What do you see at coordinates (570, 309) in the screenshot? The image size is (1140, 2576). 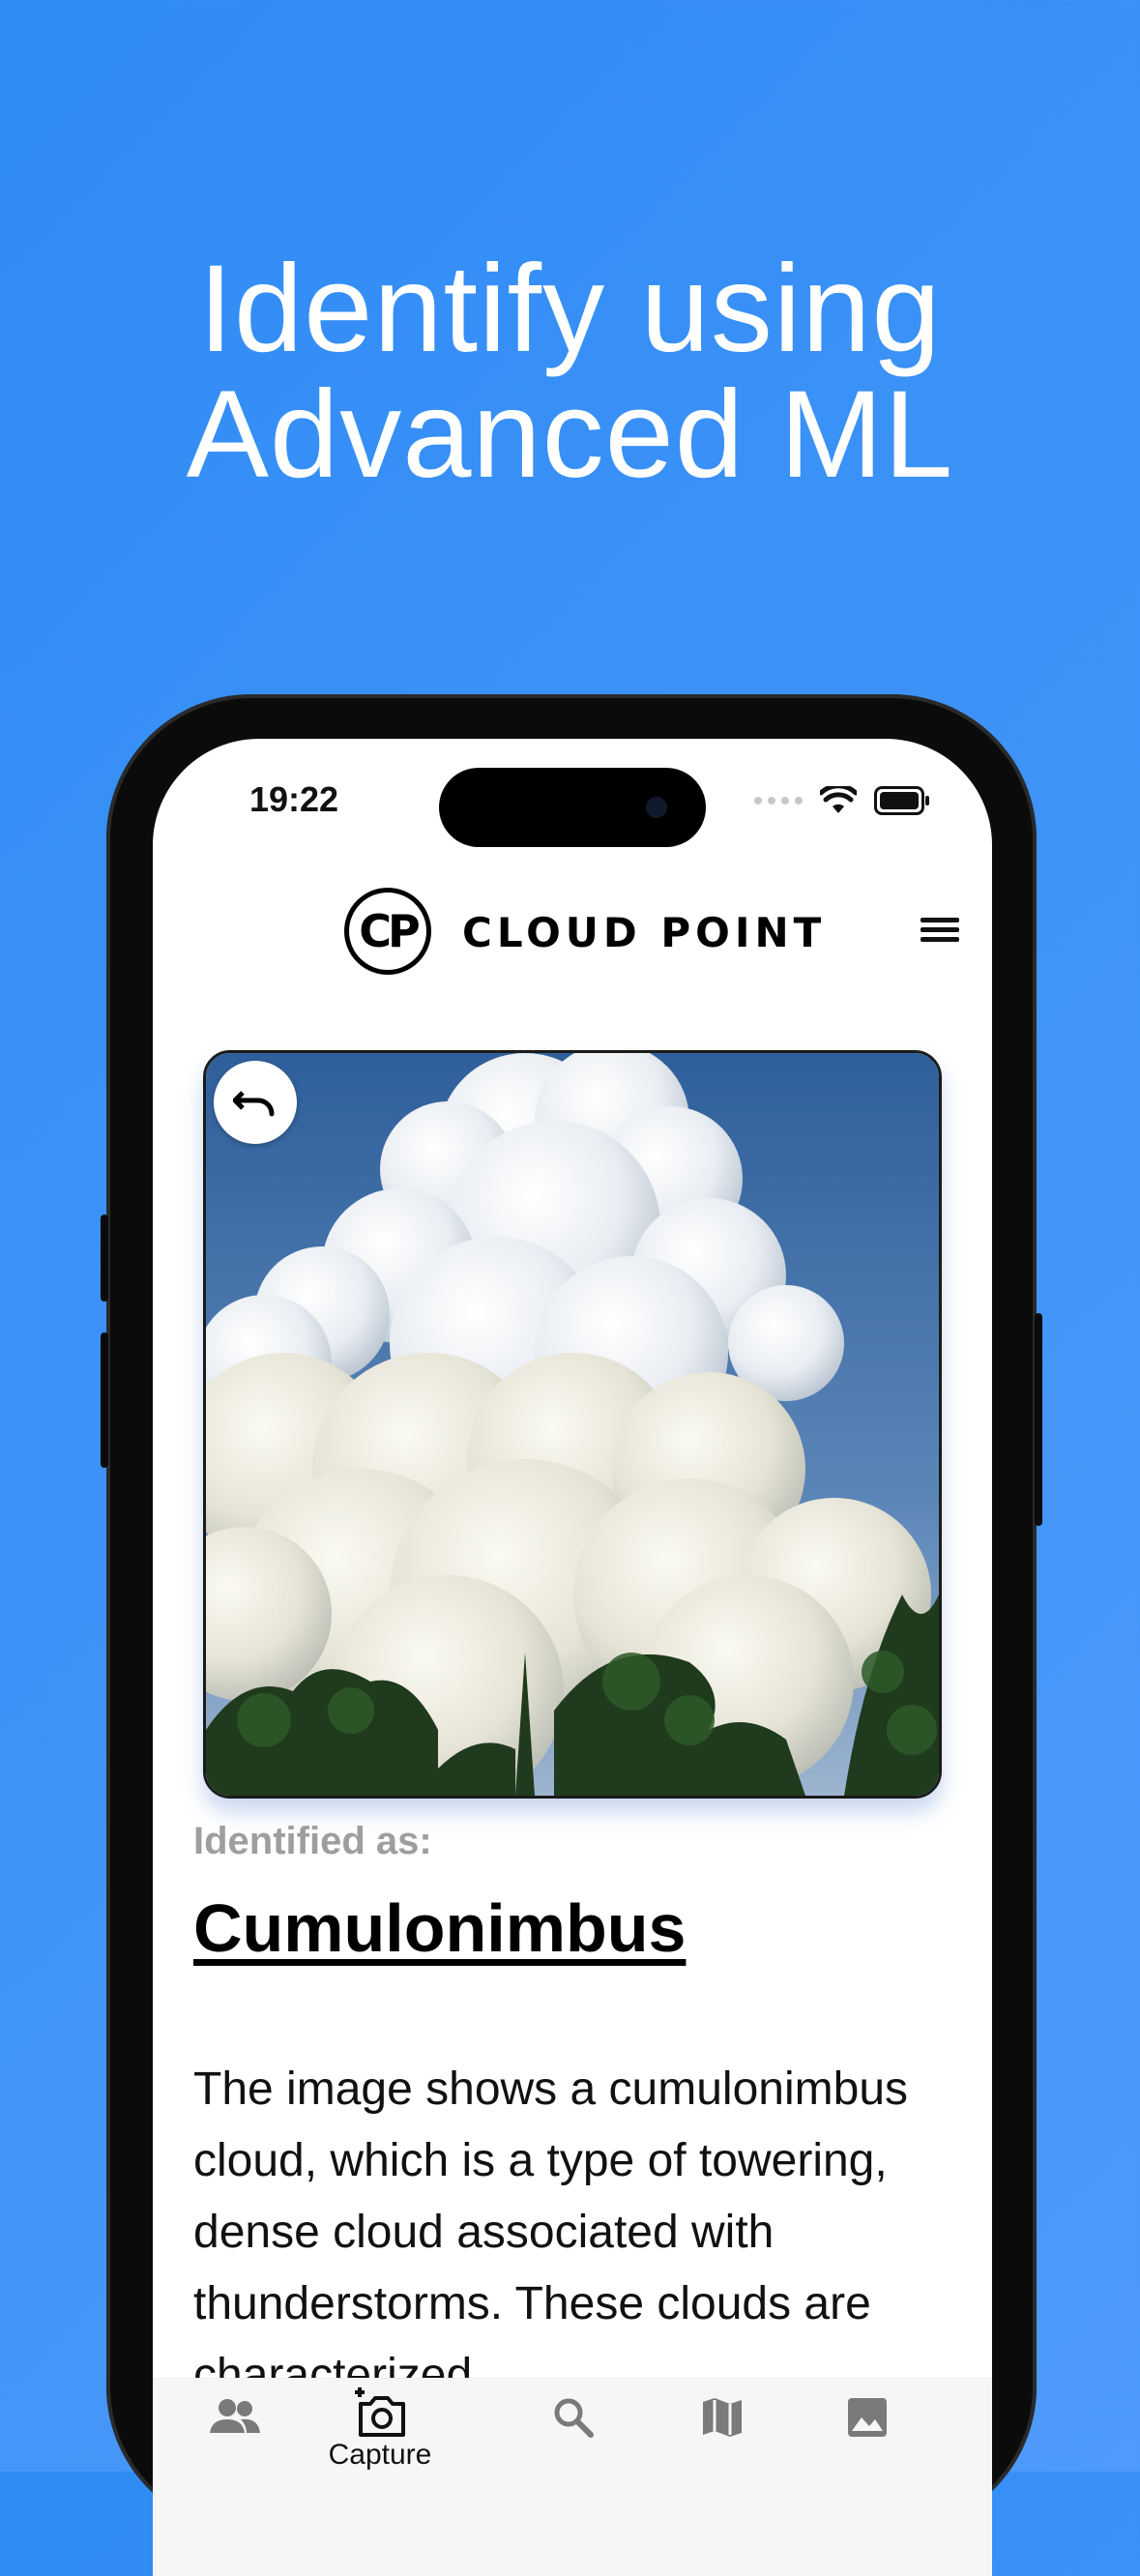 I see `headline-line-1: Identify using` at bounding box center [570, 309].